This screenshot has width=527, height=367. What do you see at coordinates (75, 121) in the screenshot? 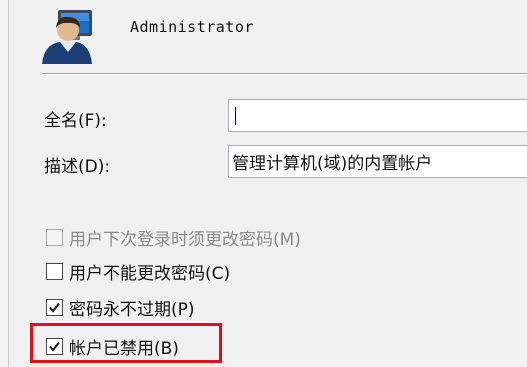
I see `fullname-label: 全名(F):` at bounding box center [75, 121].